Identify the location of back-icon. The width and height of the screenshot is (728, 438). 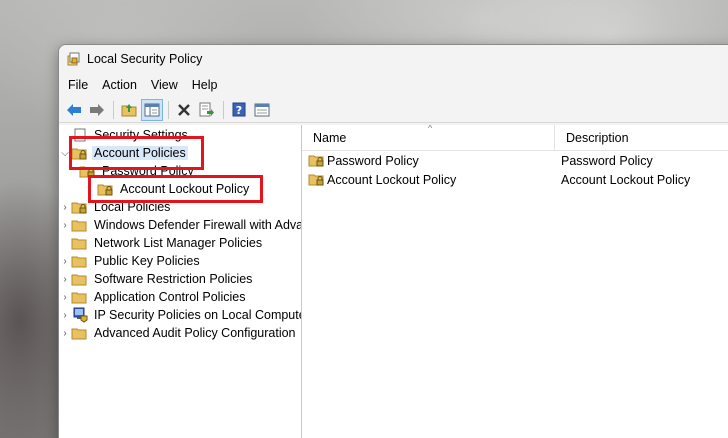
(74, 109).